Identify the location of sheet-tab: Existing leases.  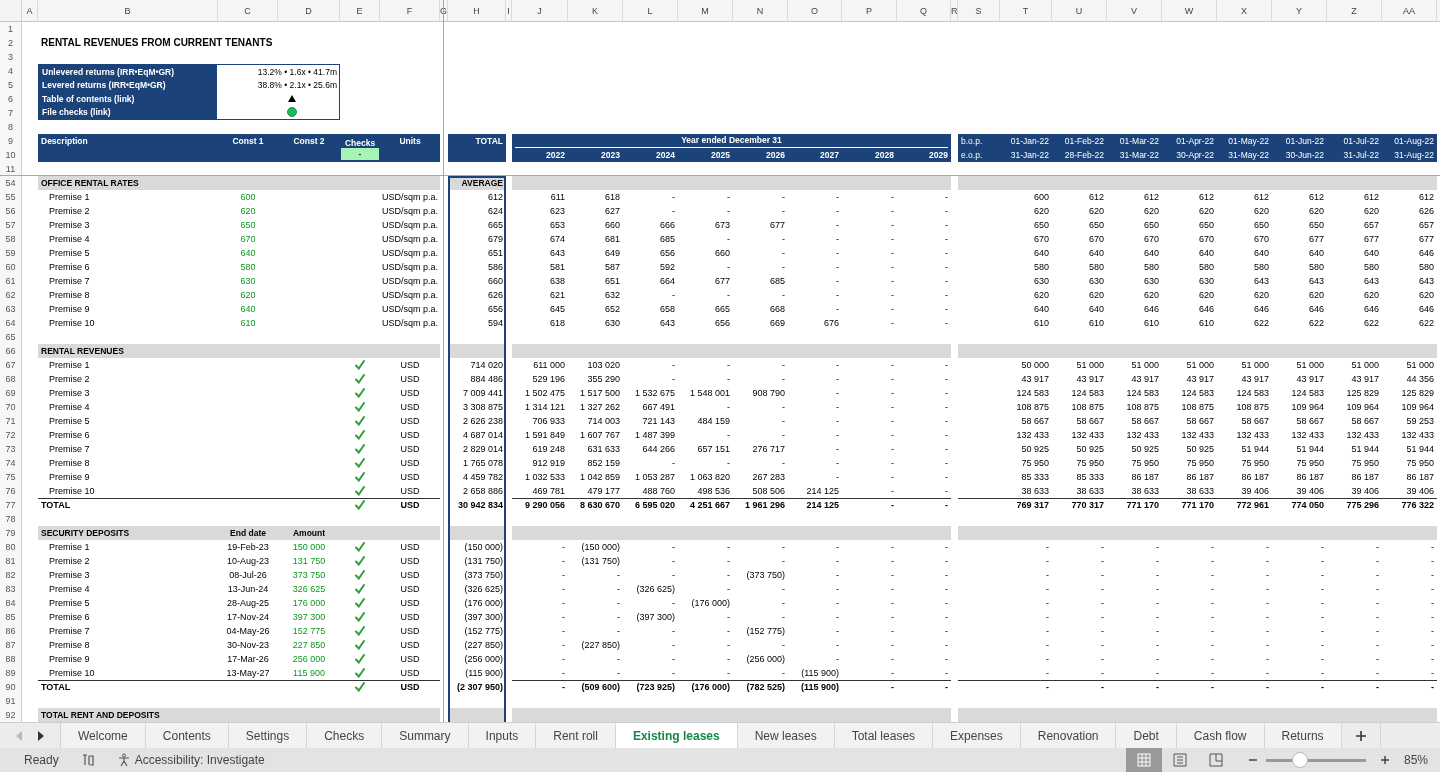
(676, 735).